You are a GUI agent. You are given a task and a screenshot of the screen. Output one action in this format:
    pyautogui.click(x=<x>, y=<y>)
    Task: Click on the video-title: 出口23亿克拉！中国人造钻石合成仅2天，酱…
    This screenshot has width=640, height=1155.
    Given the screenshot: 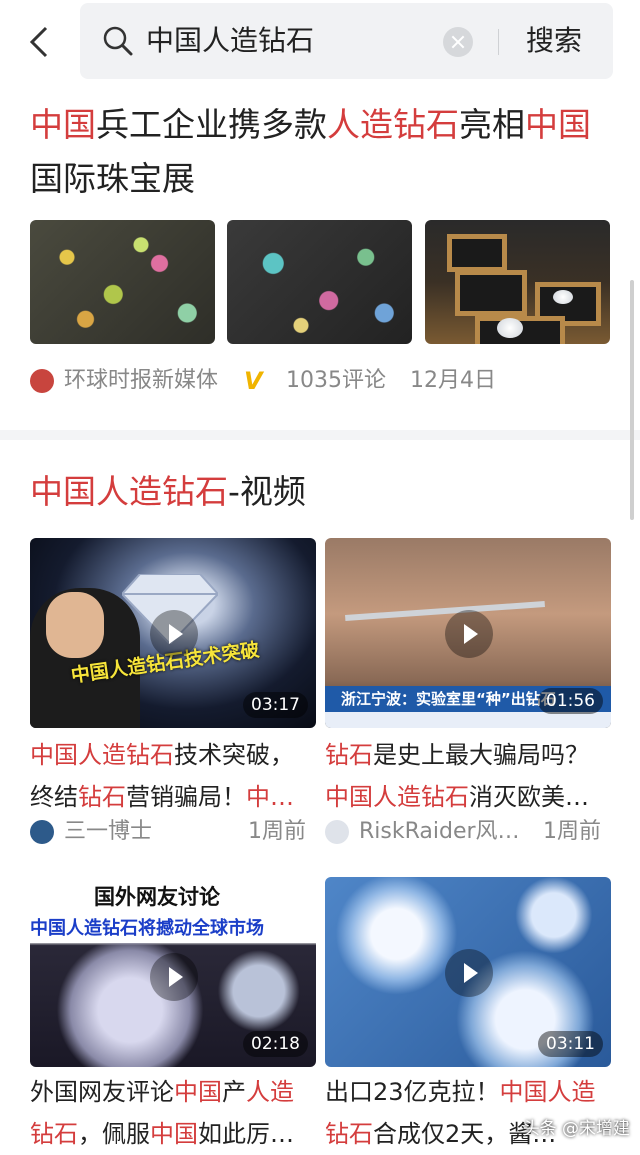 What is the action you would take?
    pyautogui.click(x=468, y=1113)
    